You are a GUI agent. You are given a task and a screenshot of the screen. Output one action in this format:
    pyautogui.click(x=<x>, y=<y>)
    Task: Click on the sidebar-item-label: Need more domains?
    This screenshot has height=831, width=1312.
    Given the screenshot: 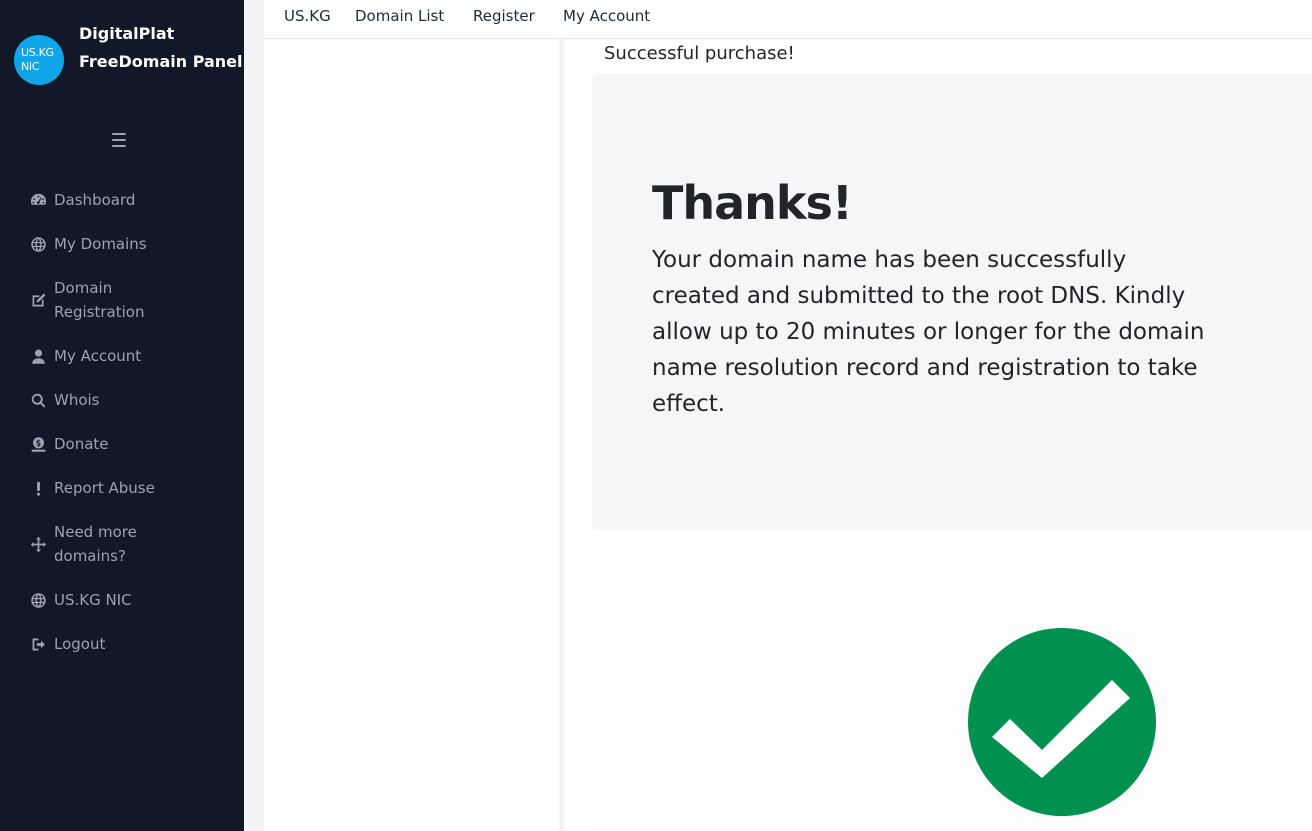 What is the action you would take?
    pyautogui.click(x=95, y=544)
    